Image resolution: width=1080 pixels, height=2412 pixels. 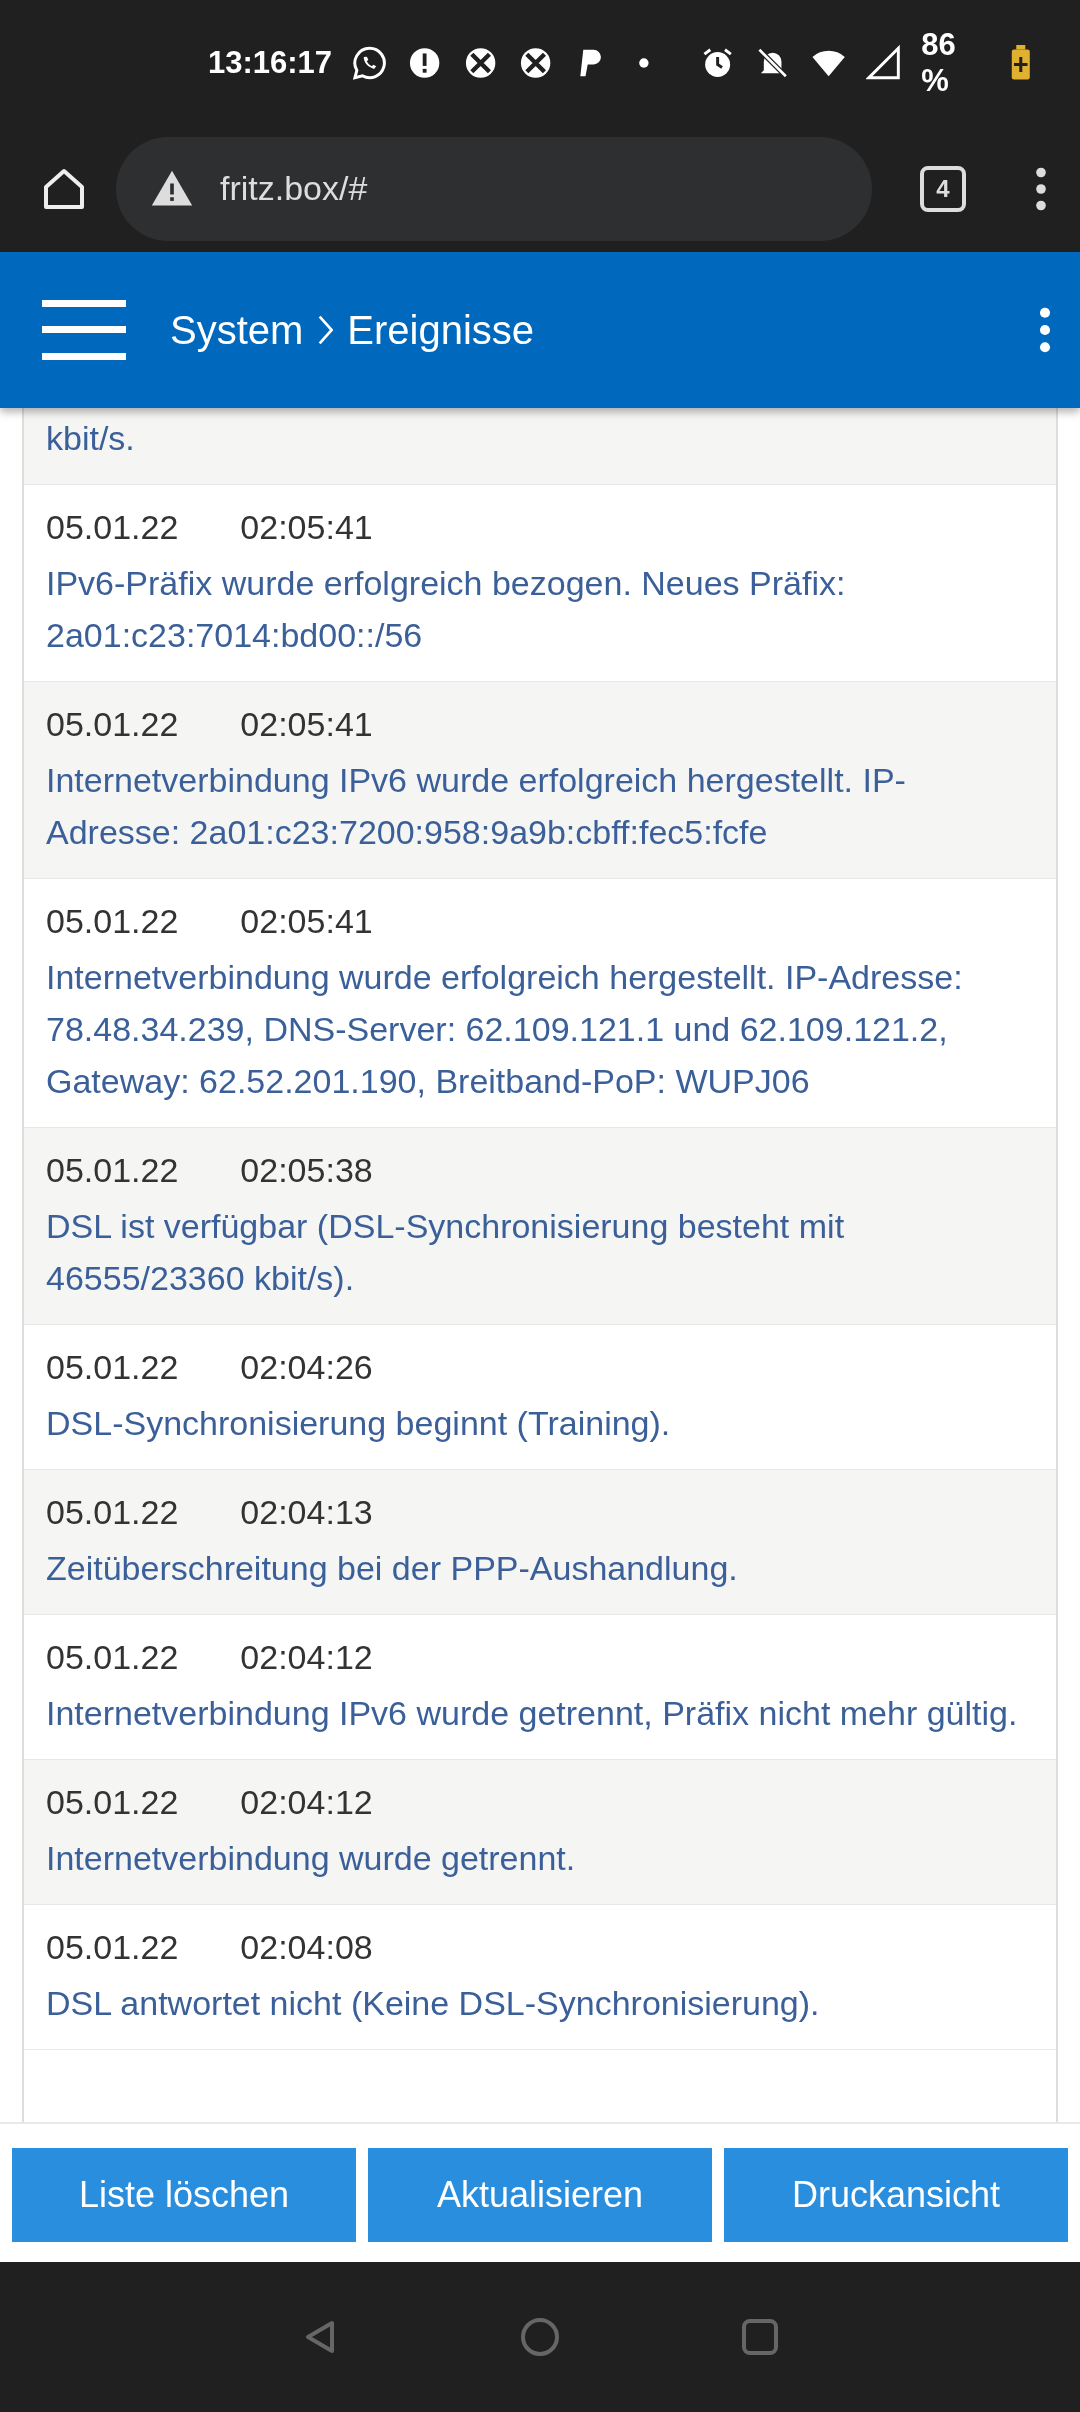 I want to click on address-bar: fritz.box/#, so click(x=494, y=188).